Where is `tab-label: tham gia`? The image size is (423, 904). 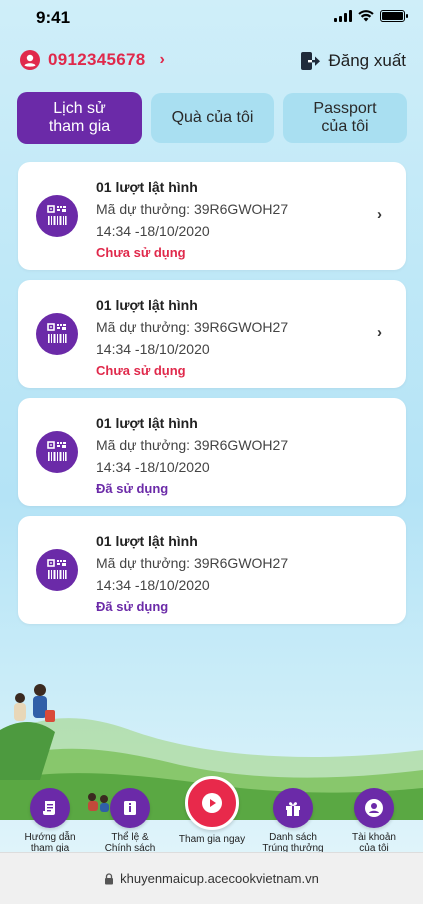
tab-label: tham gia is located at coordinates (79, 126).